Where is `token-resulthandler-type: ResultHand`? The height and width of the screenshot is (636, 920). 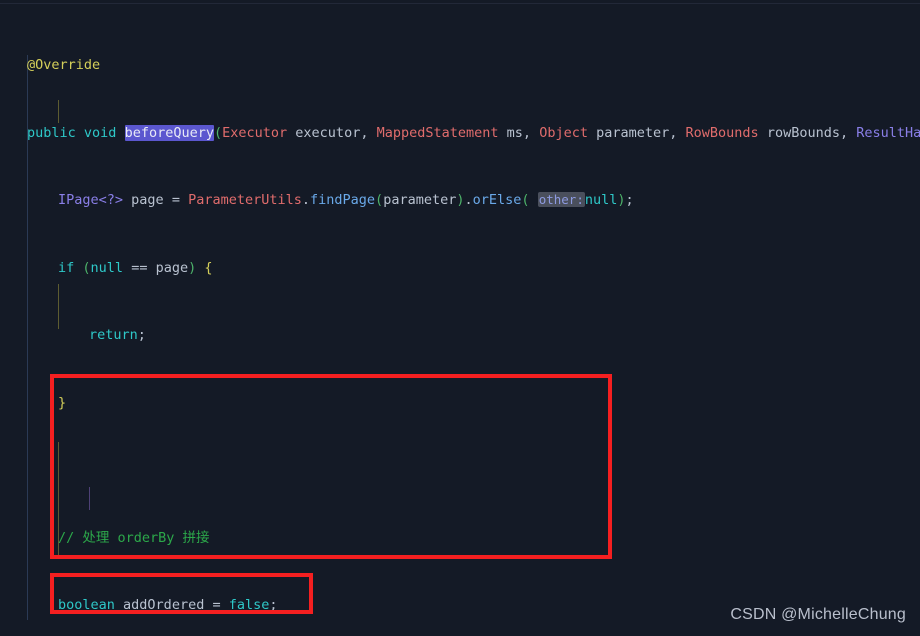
token-resulthandler-type: ResultHand is located at coordinates (888, 132).